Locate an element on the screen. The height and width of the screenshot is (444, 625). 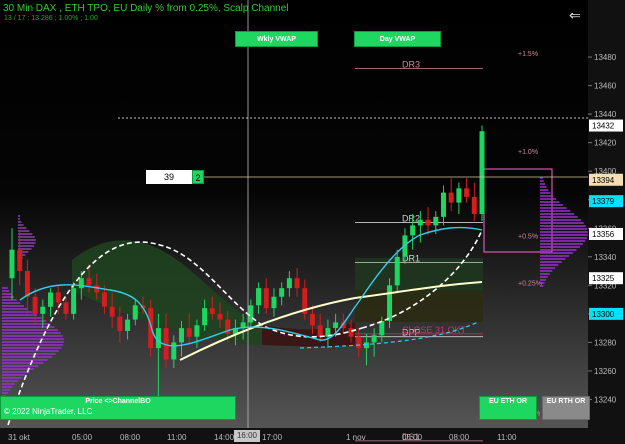
level-label: CLOSE 31 OKT is located at coordinates (434, 330).